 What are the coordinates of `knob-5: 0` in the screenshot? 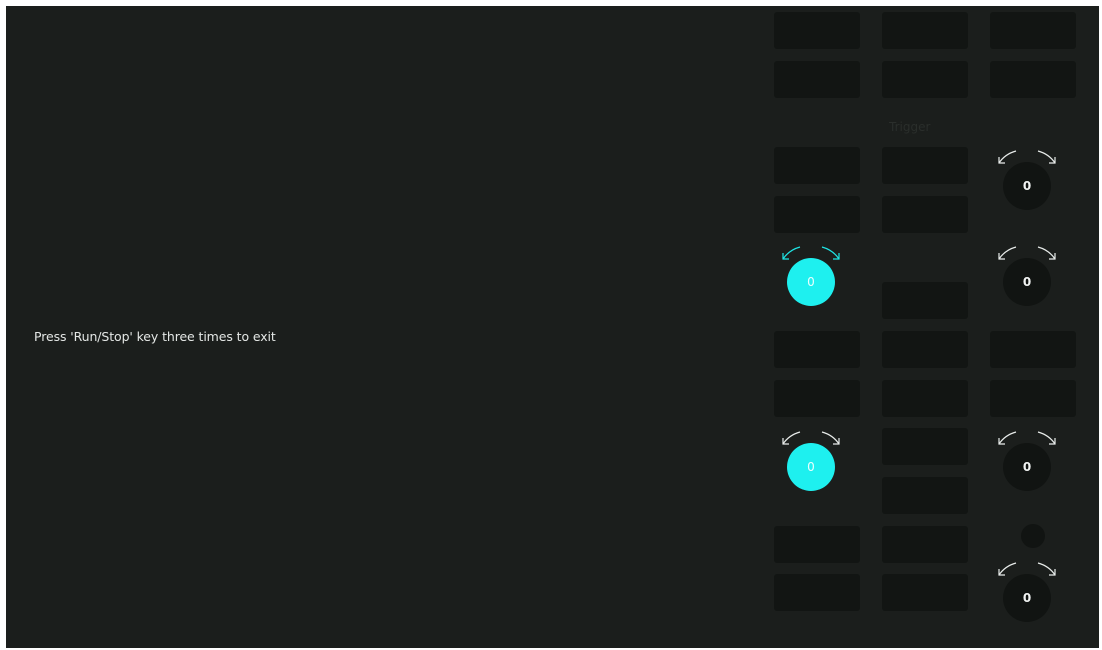 It's located at (1027, 462).